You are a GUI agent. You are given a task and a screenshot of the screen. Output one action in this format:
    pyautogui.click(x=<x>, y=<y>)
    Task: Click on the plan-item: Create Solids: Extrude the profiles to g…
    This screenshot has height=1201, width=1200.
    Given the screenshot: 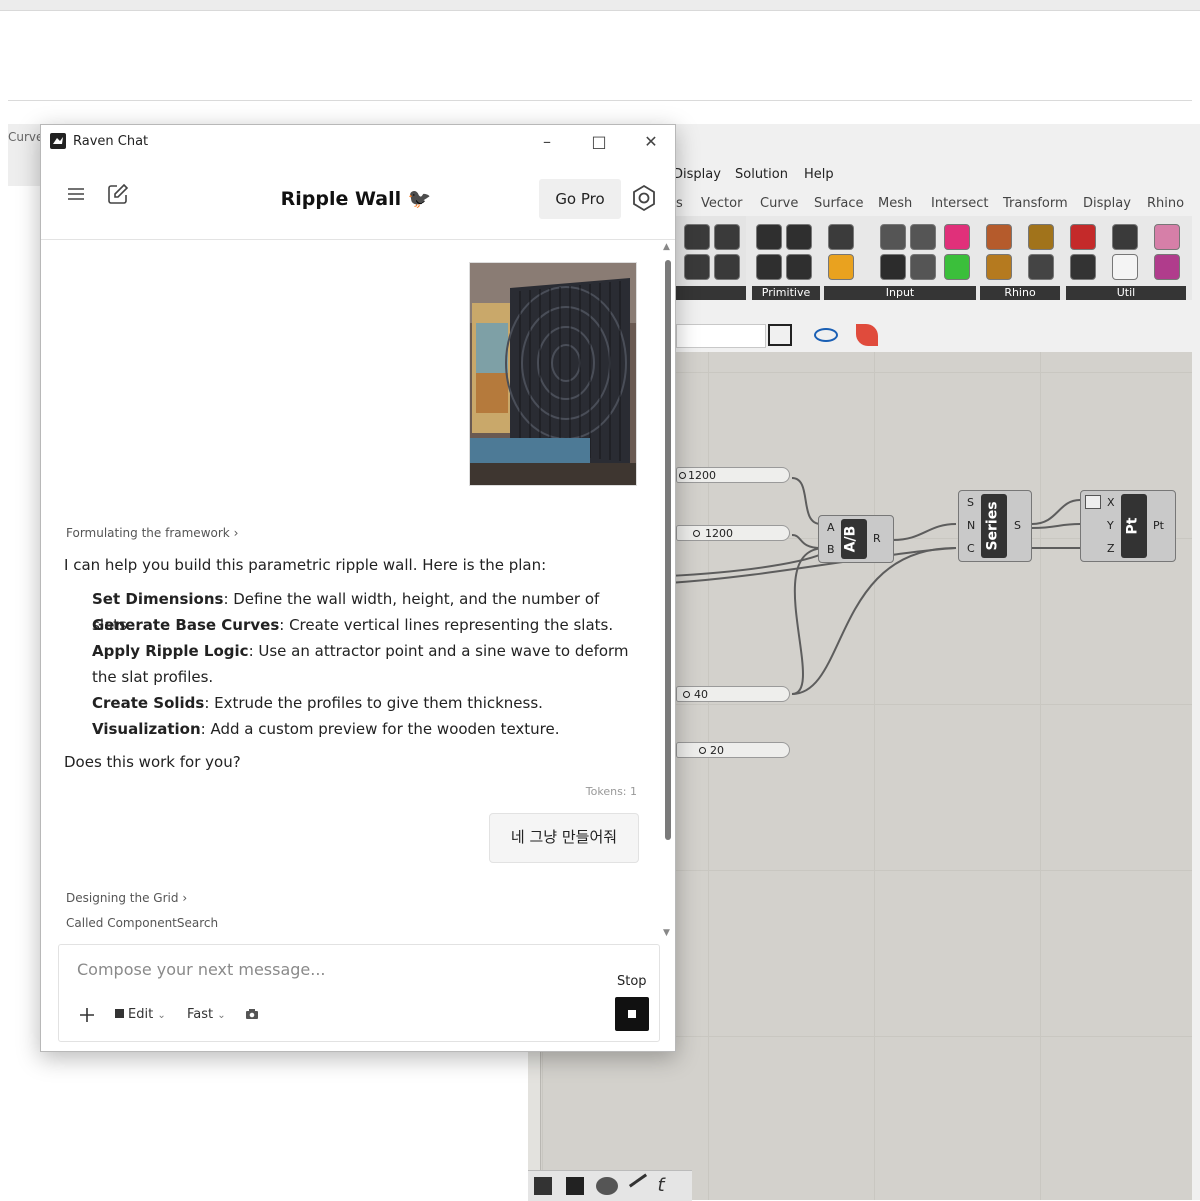 What is the action you would take?
    pyautogui.click(x=367, y=703)
    